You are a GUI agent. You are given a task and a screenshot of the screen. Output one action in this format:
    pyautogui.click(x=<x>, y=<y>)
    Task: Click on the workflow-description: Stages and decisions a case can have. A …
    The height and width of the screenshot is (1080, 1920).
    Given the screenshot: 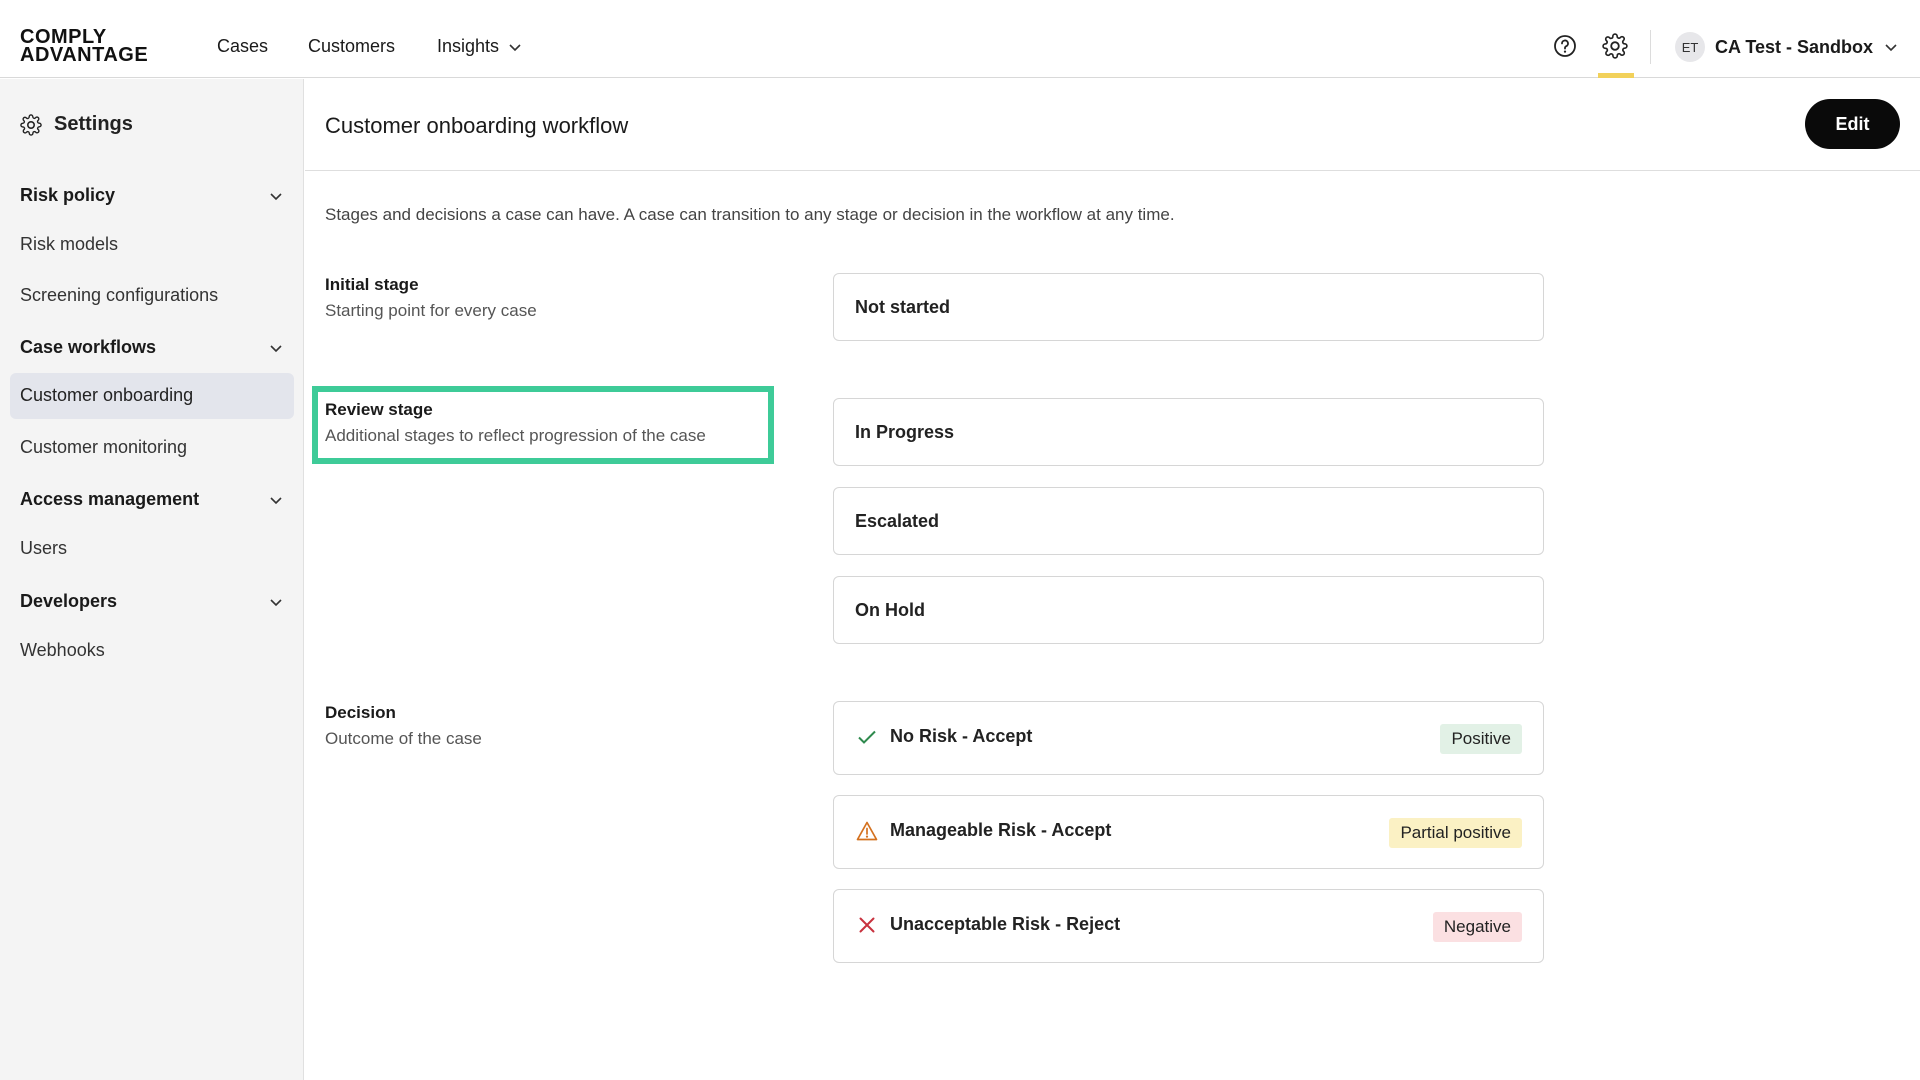 What is the action you would take?
    pyautogui.click(x=750, y=214)
    